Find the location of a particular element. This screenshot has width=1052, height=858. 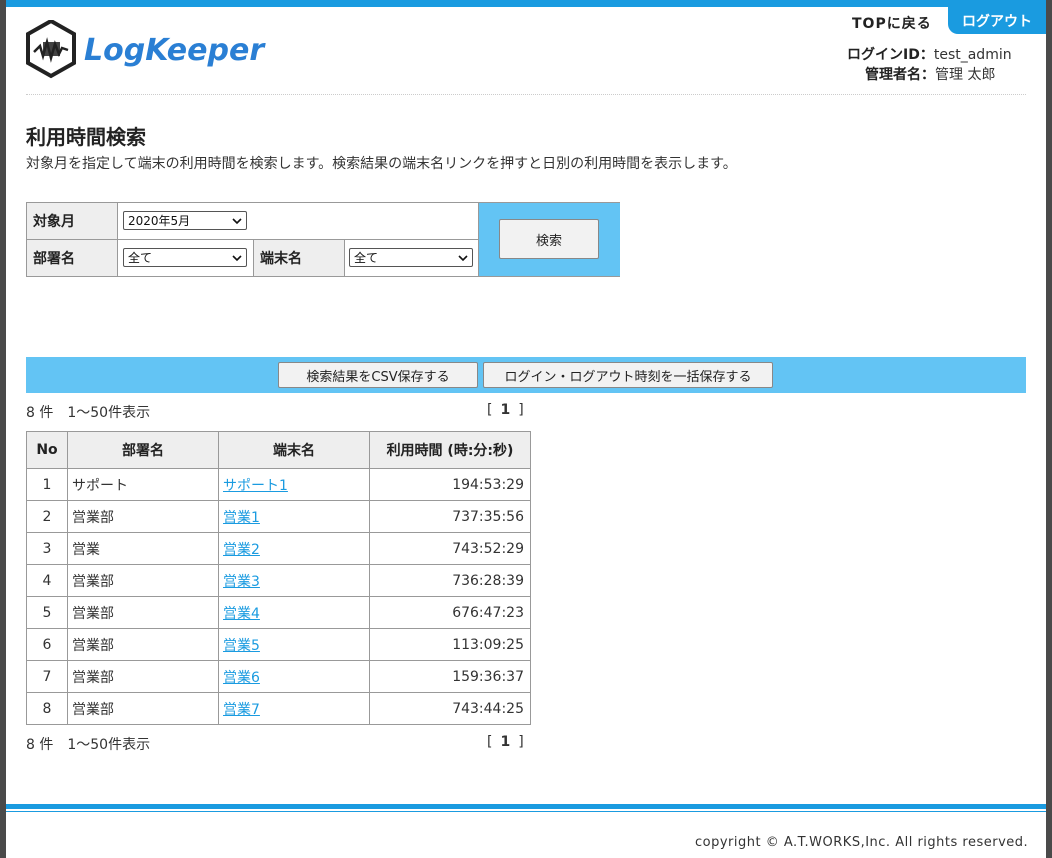

table-row: 1 サポート サポート1 194:53:29 is located at coordinates (278, 484).